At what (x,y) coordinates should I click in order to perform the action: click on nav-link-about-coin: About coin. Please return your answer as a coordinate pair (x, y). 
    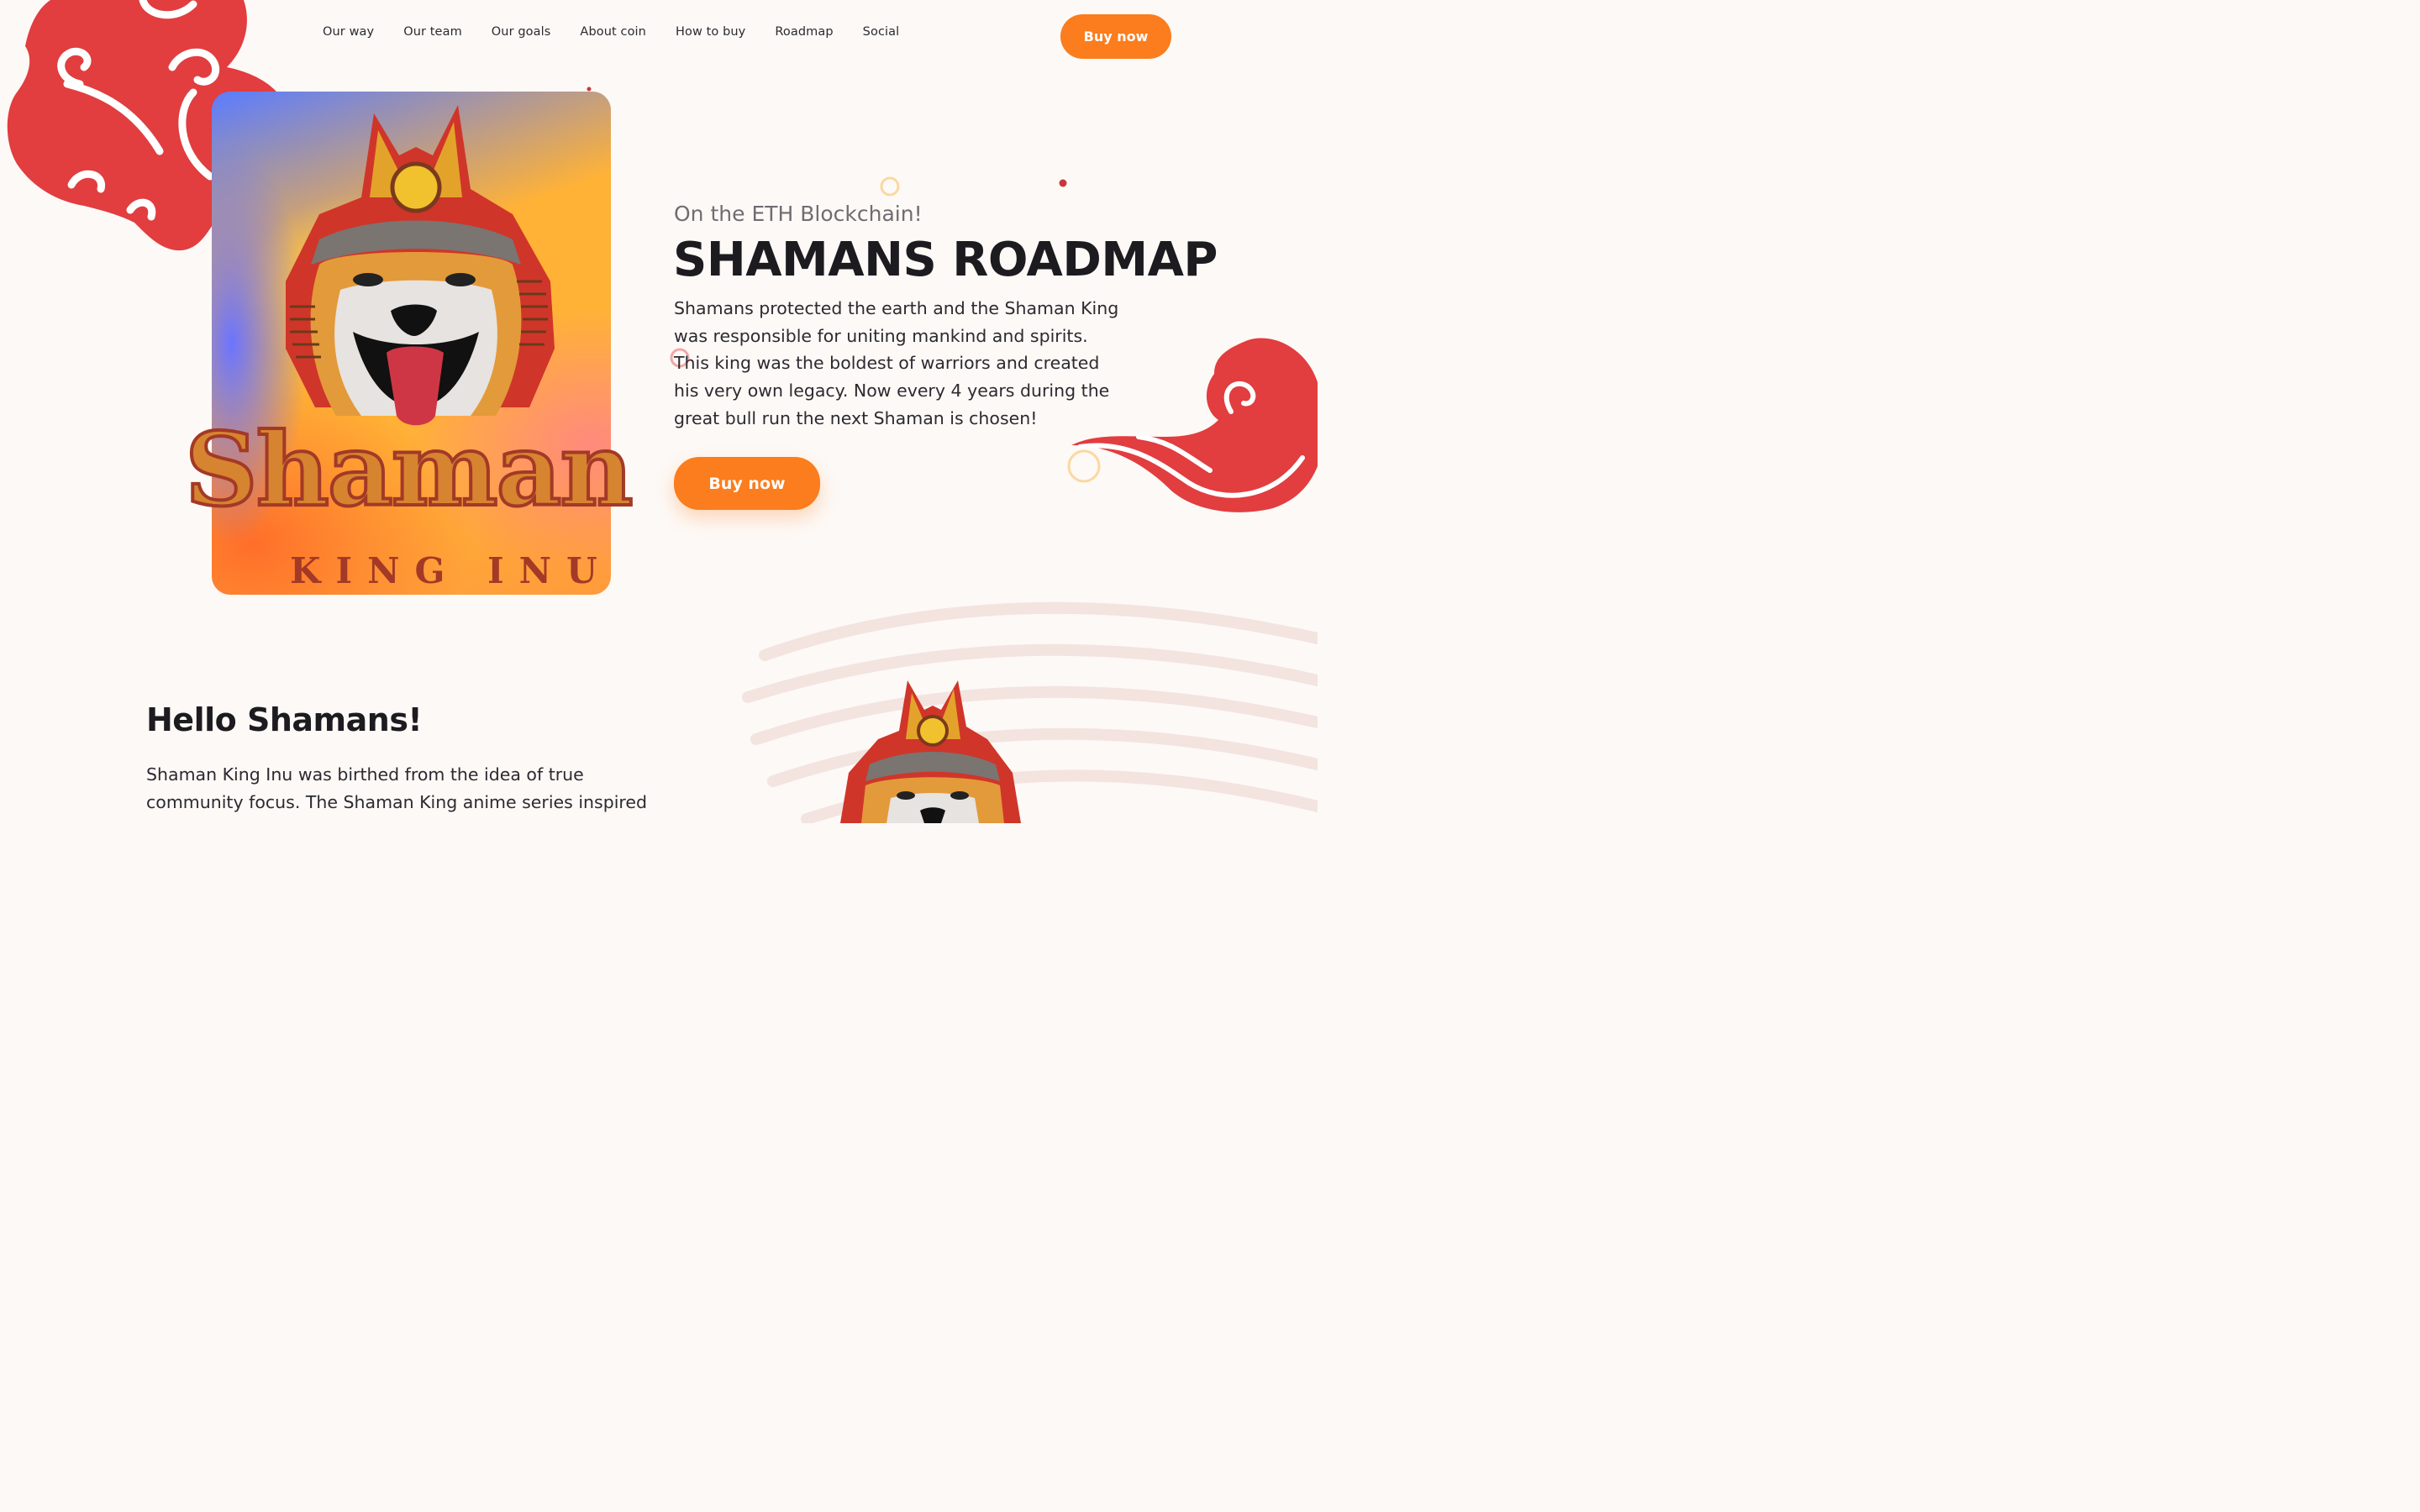
    Looking at the image, I should click on (613, 32).